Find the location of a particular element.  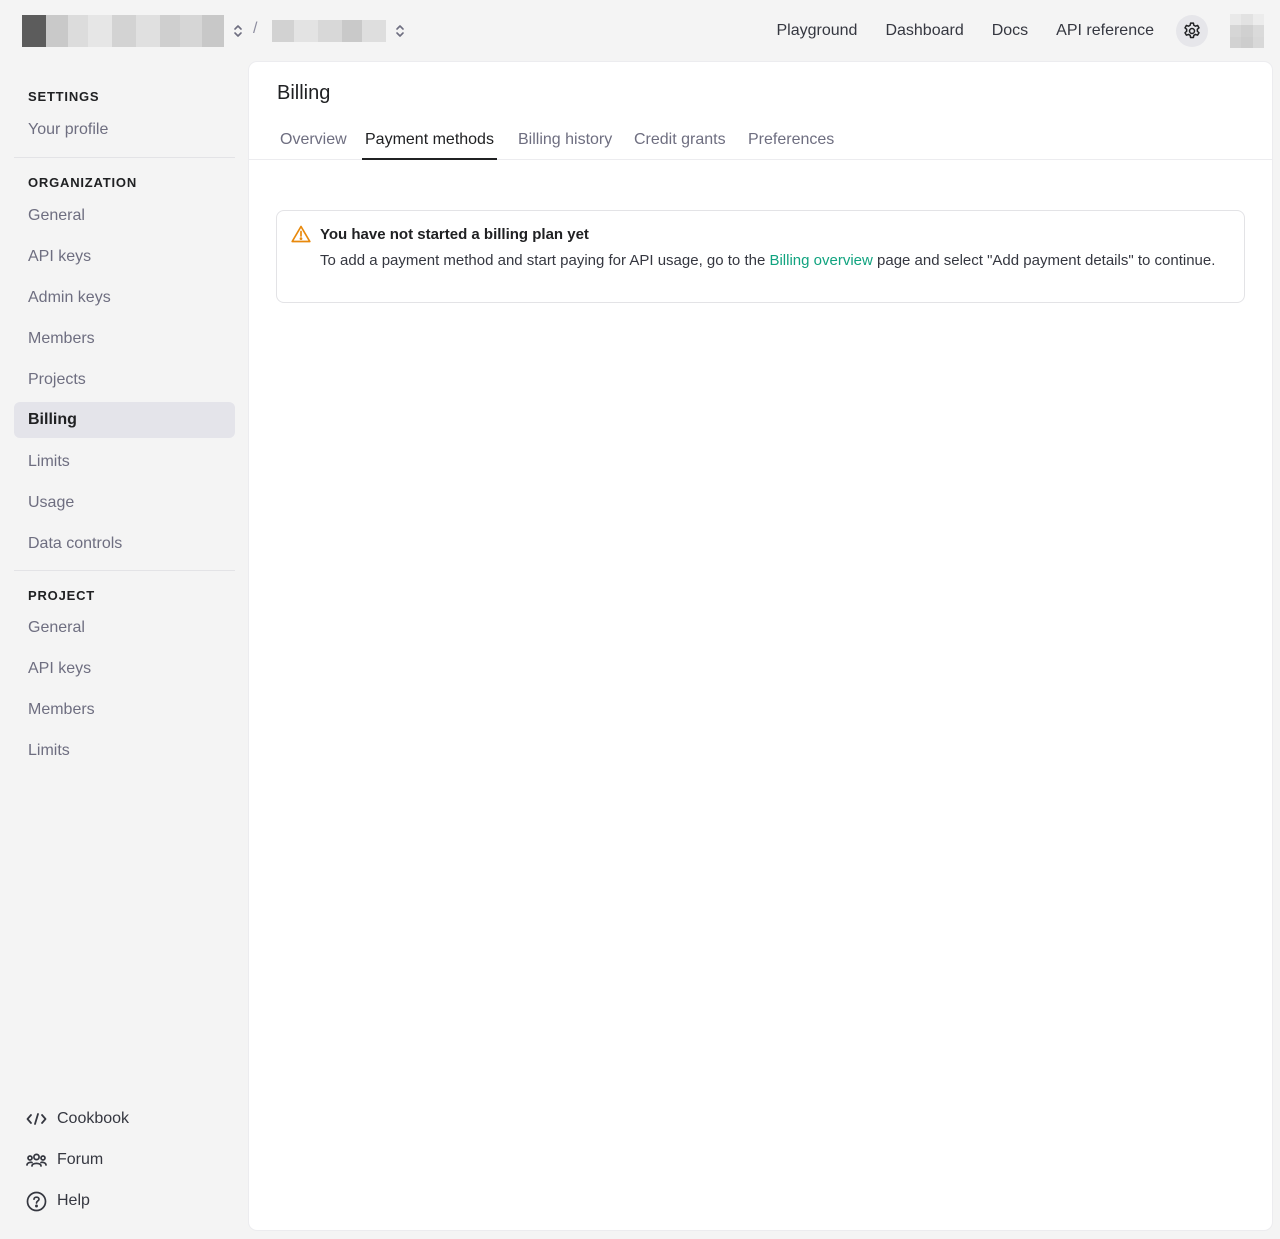

sidebar-item-org-usage: Usage is located at coordinates (124, 503).